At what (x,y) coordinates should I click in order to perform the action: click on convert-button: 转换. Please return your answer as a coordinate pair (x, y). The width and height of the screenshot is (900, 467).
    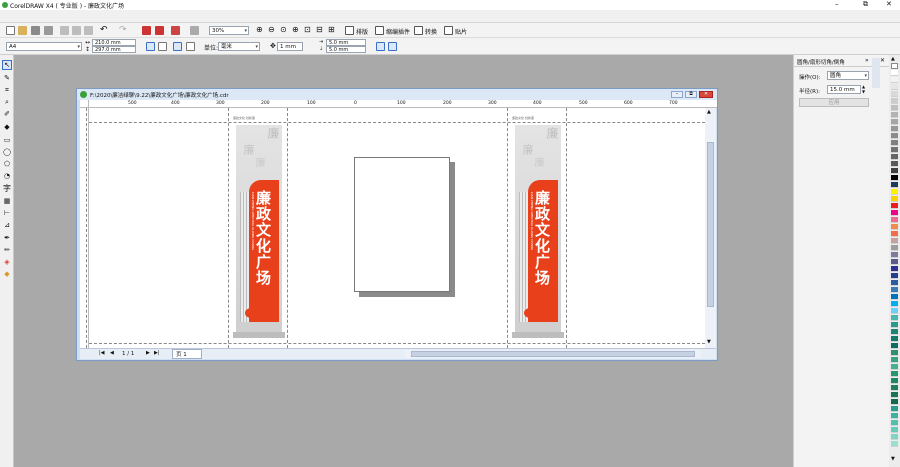
    Looking at the image, I should click on (431, 31).